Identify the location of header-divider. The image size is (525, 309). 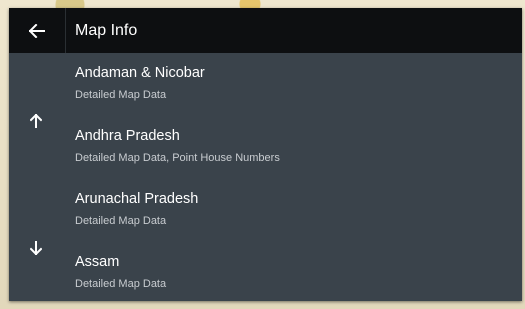
(65, 30).